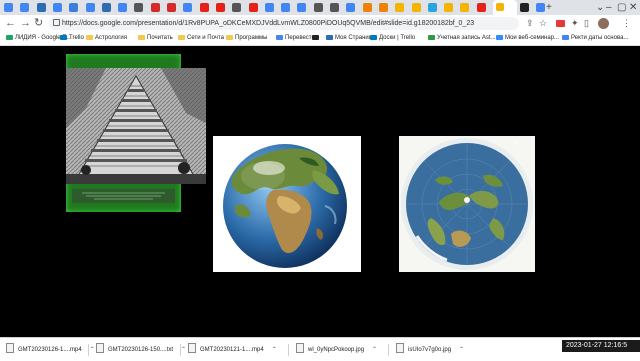 The image size is (640, 361). What do you see at coordinates (530, 23) in the screenshot?
I see `share-icon: ⇪` at bounding box center [530, 23].